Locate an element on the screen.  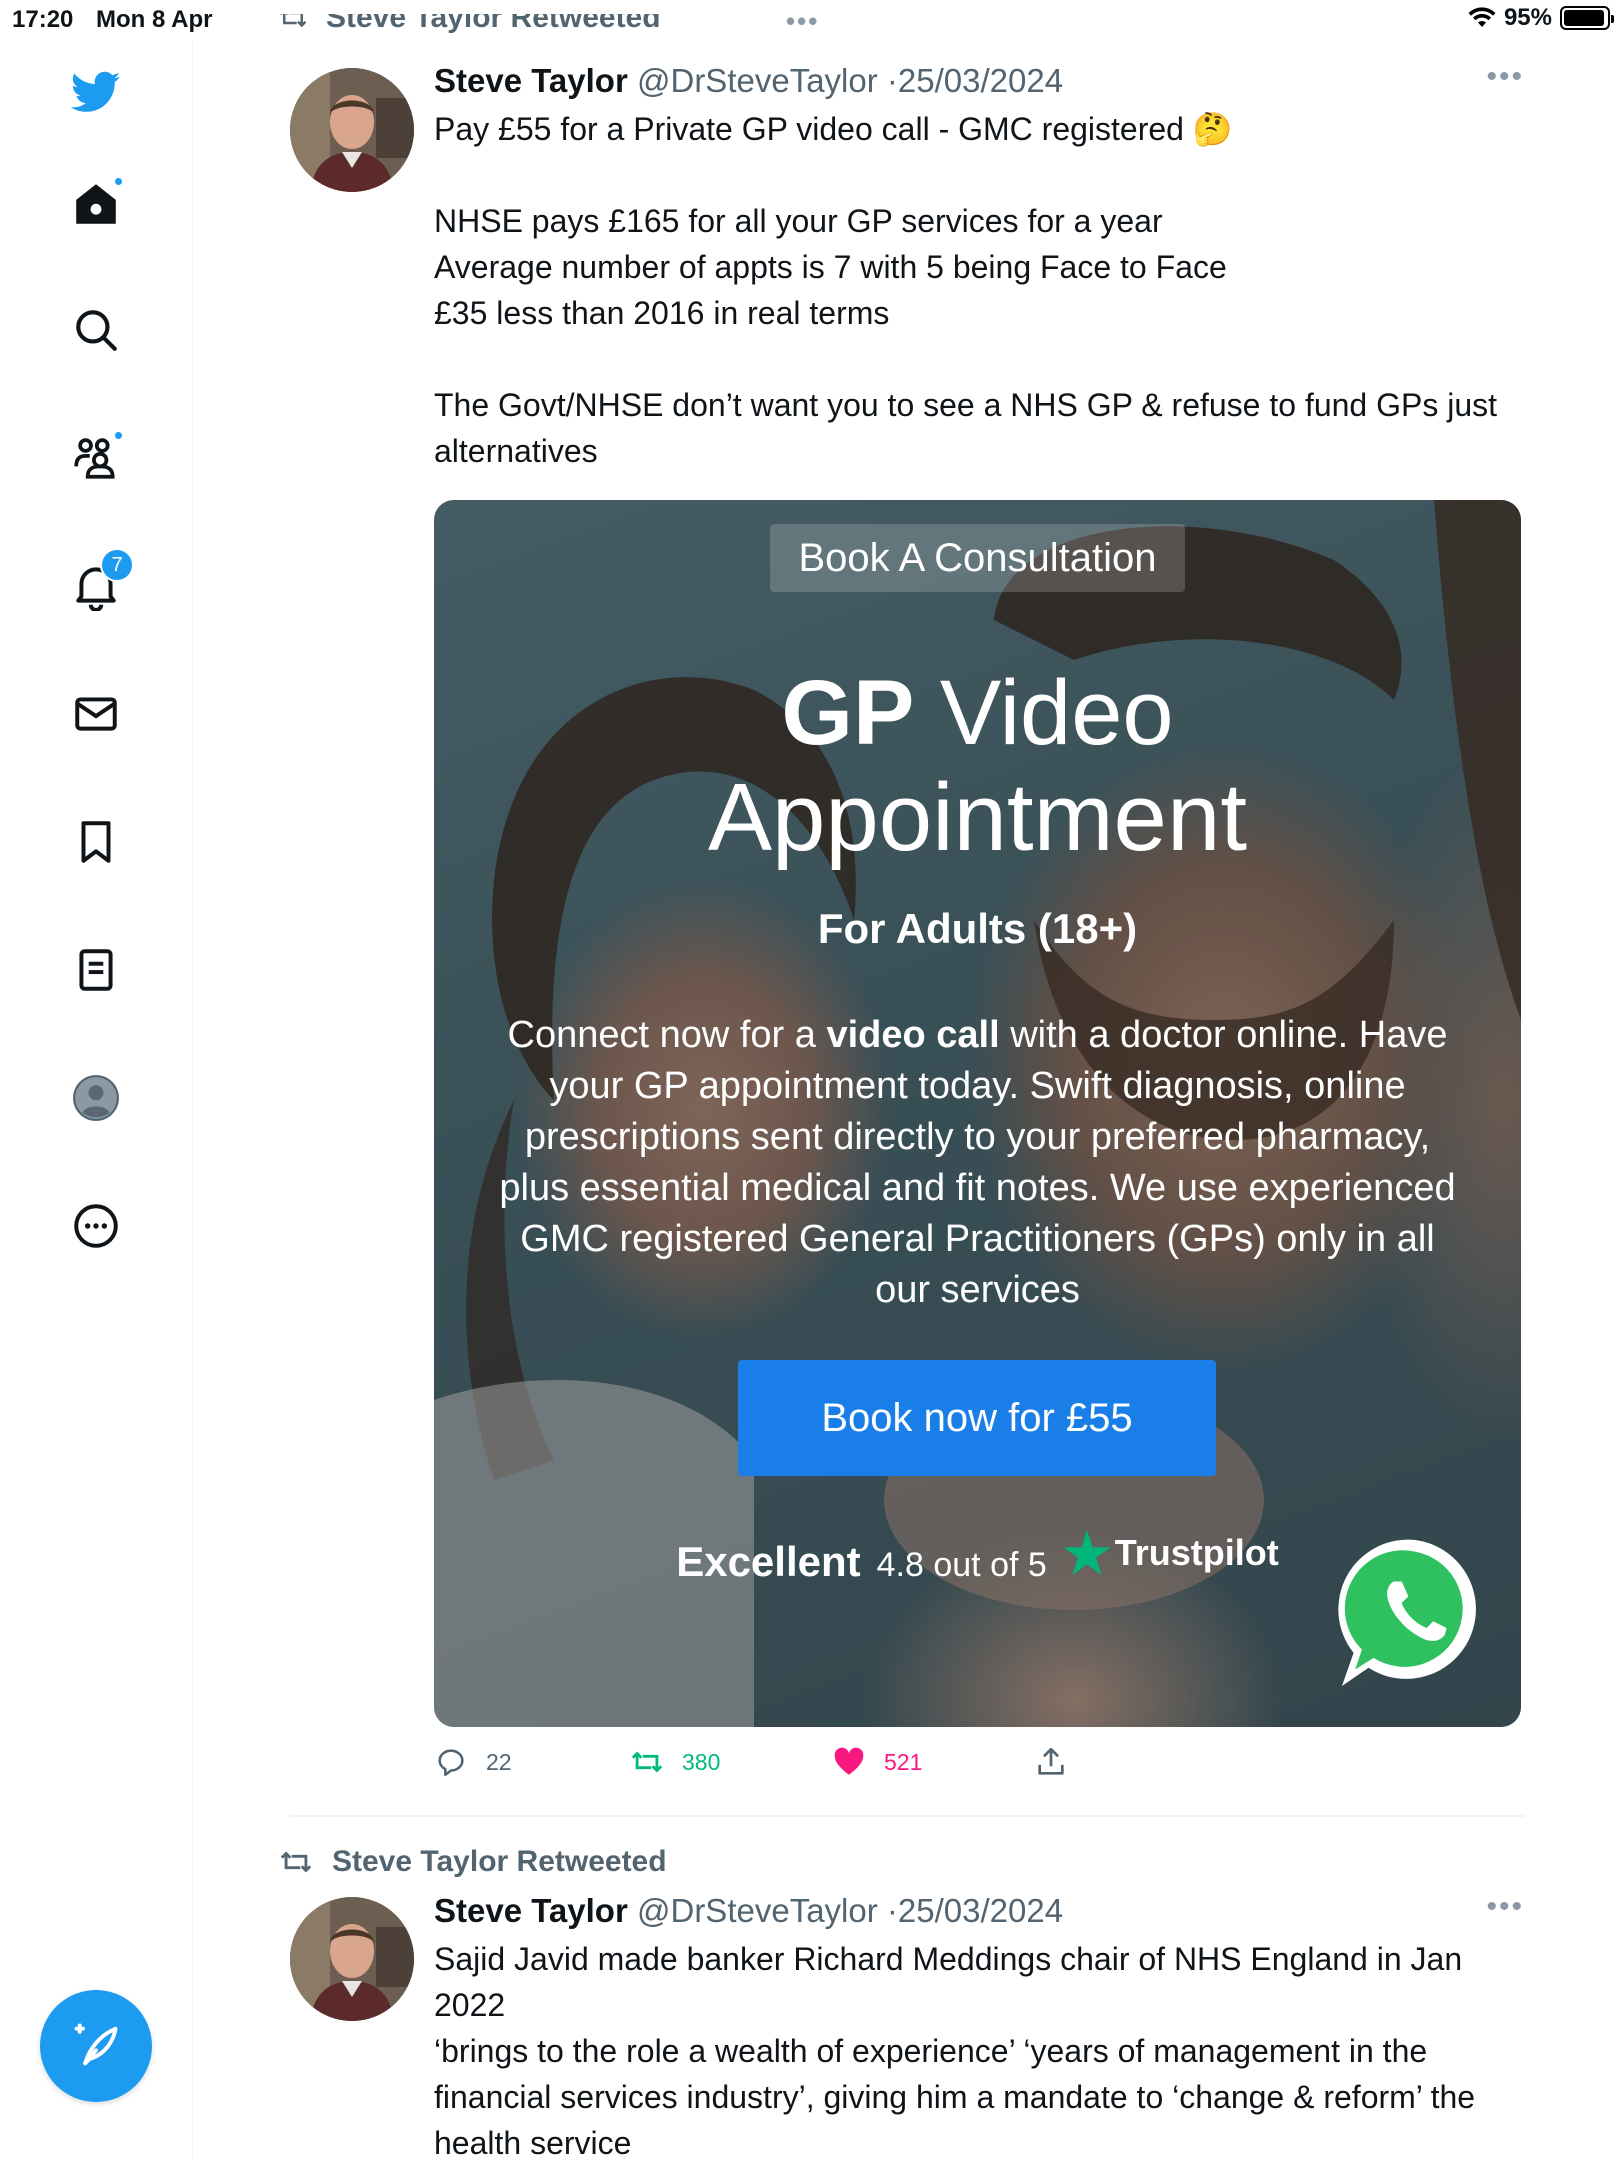
nav-messages is located at coordinates (96, 714).